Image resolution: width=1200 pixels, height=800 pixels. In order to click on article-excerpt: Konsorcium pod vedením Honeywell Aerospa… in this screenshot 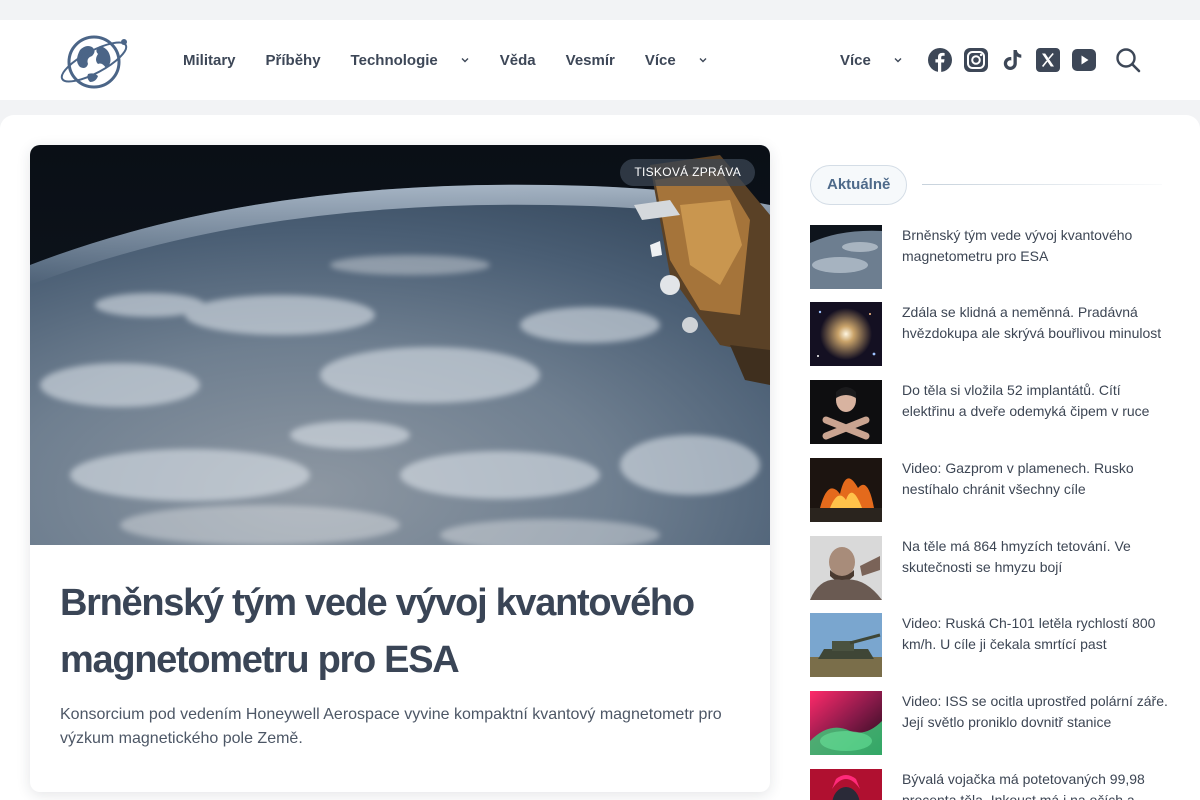, I will do `click(391, 726)`.